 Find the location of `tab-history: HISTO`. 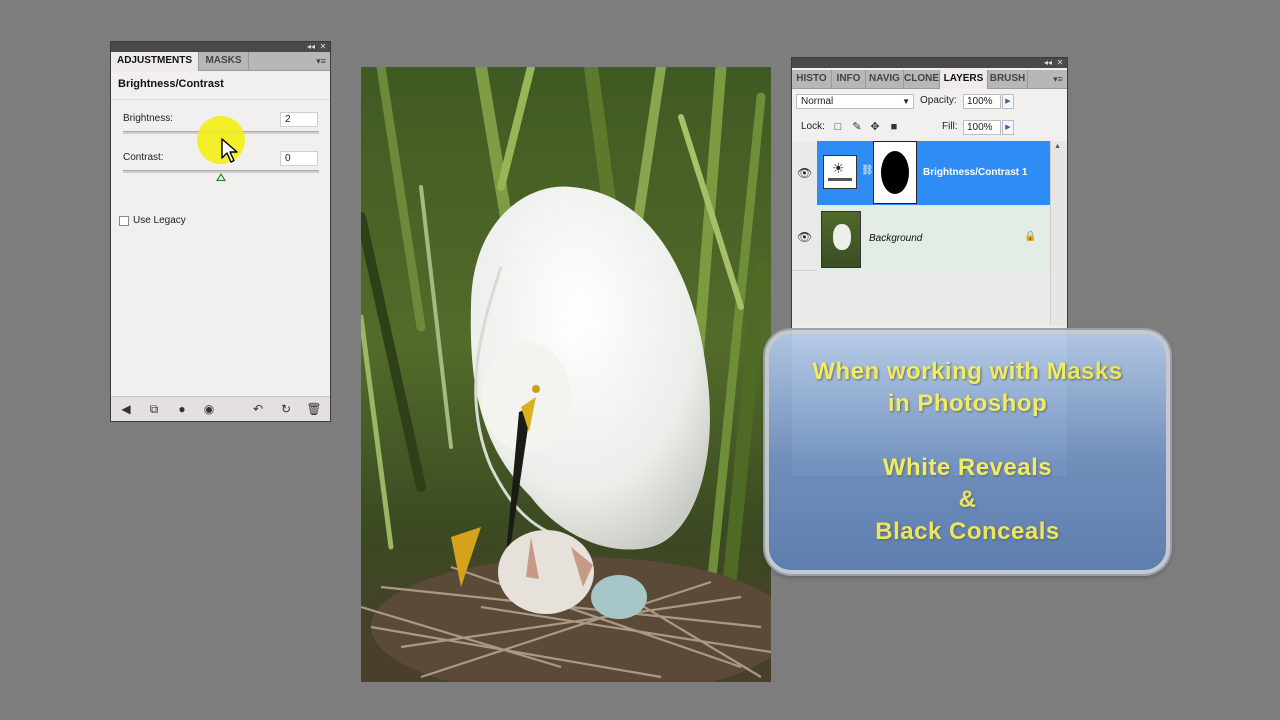

tab-history: HISTO is located at coordinates (812, 79).